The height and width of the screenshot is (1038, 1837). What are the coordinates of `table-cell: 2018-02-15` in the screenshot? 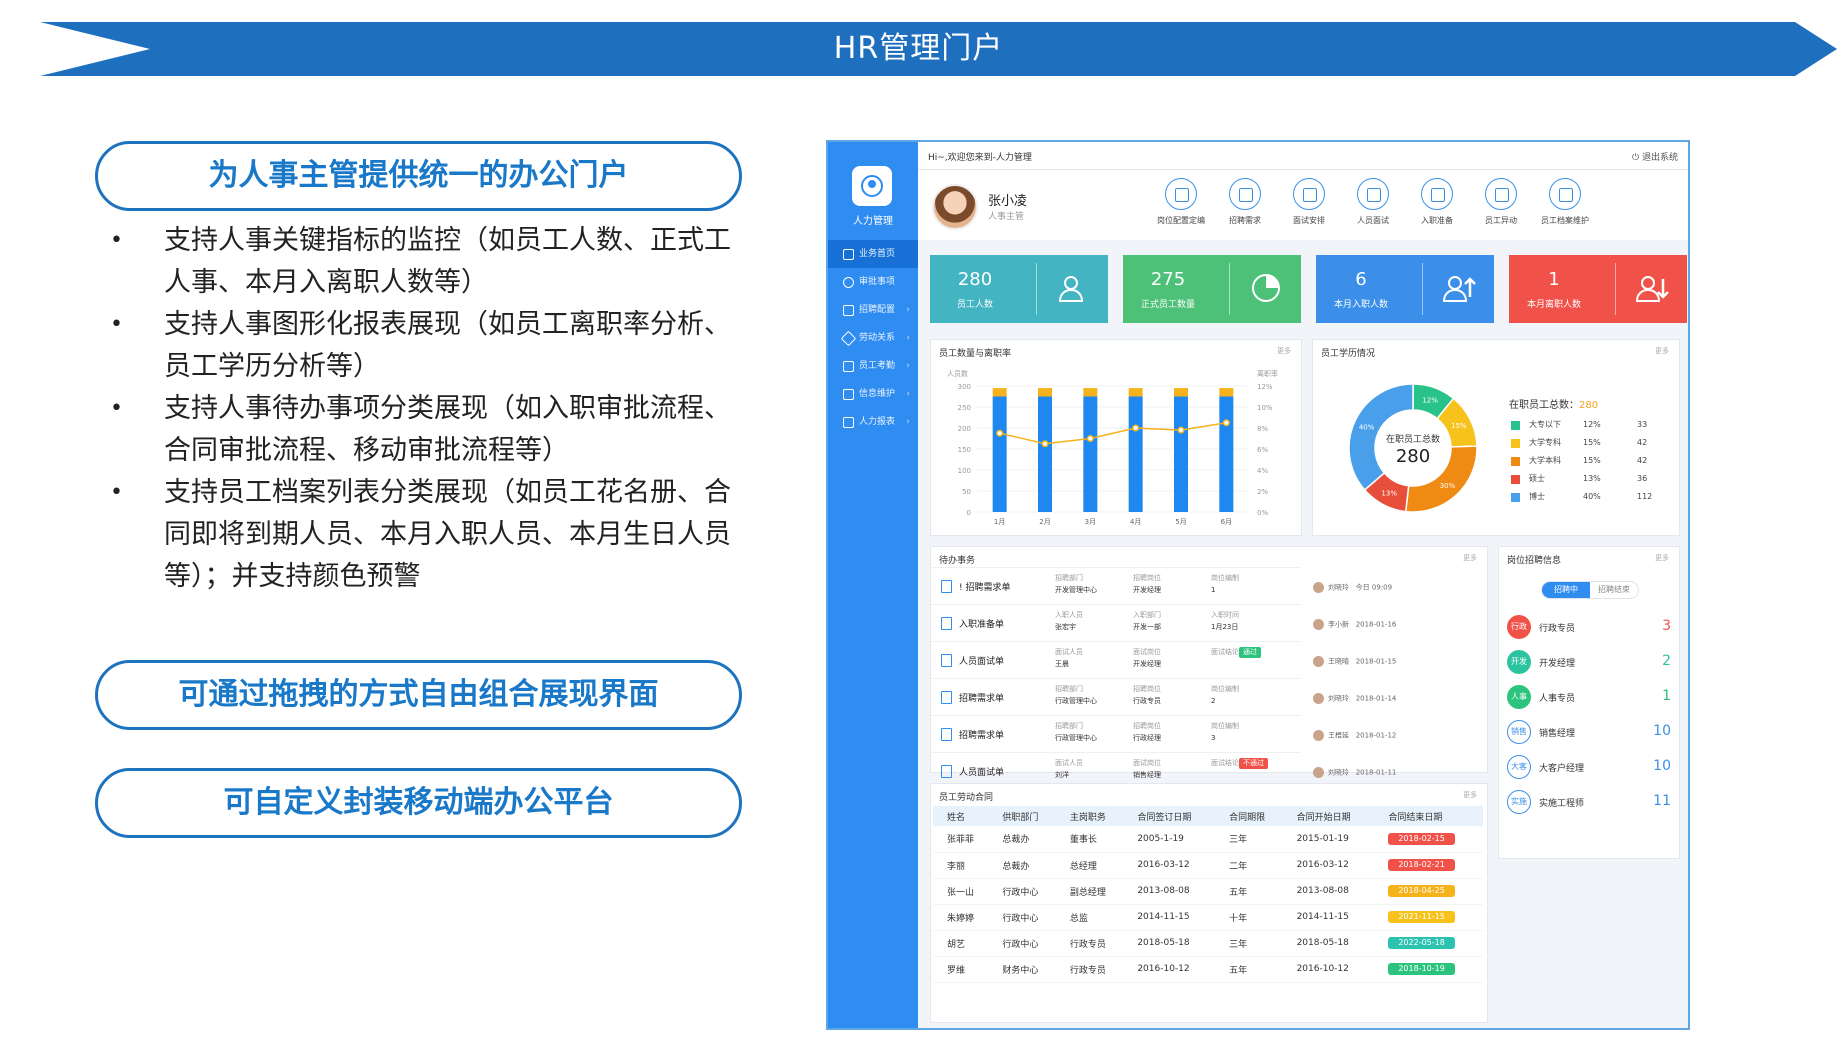 It's located at (1428, 839).